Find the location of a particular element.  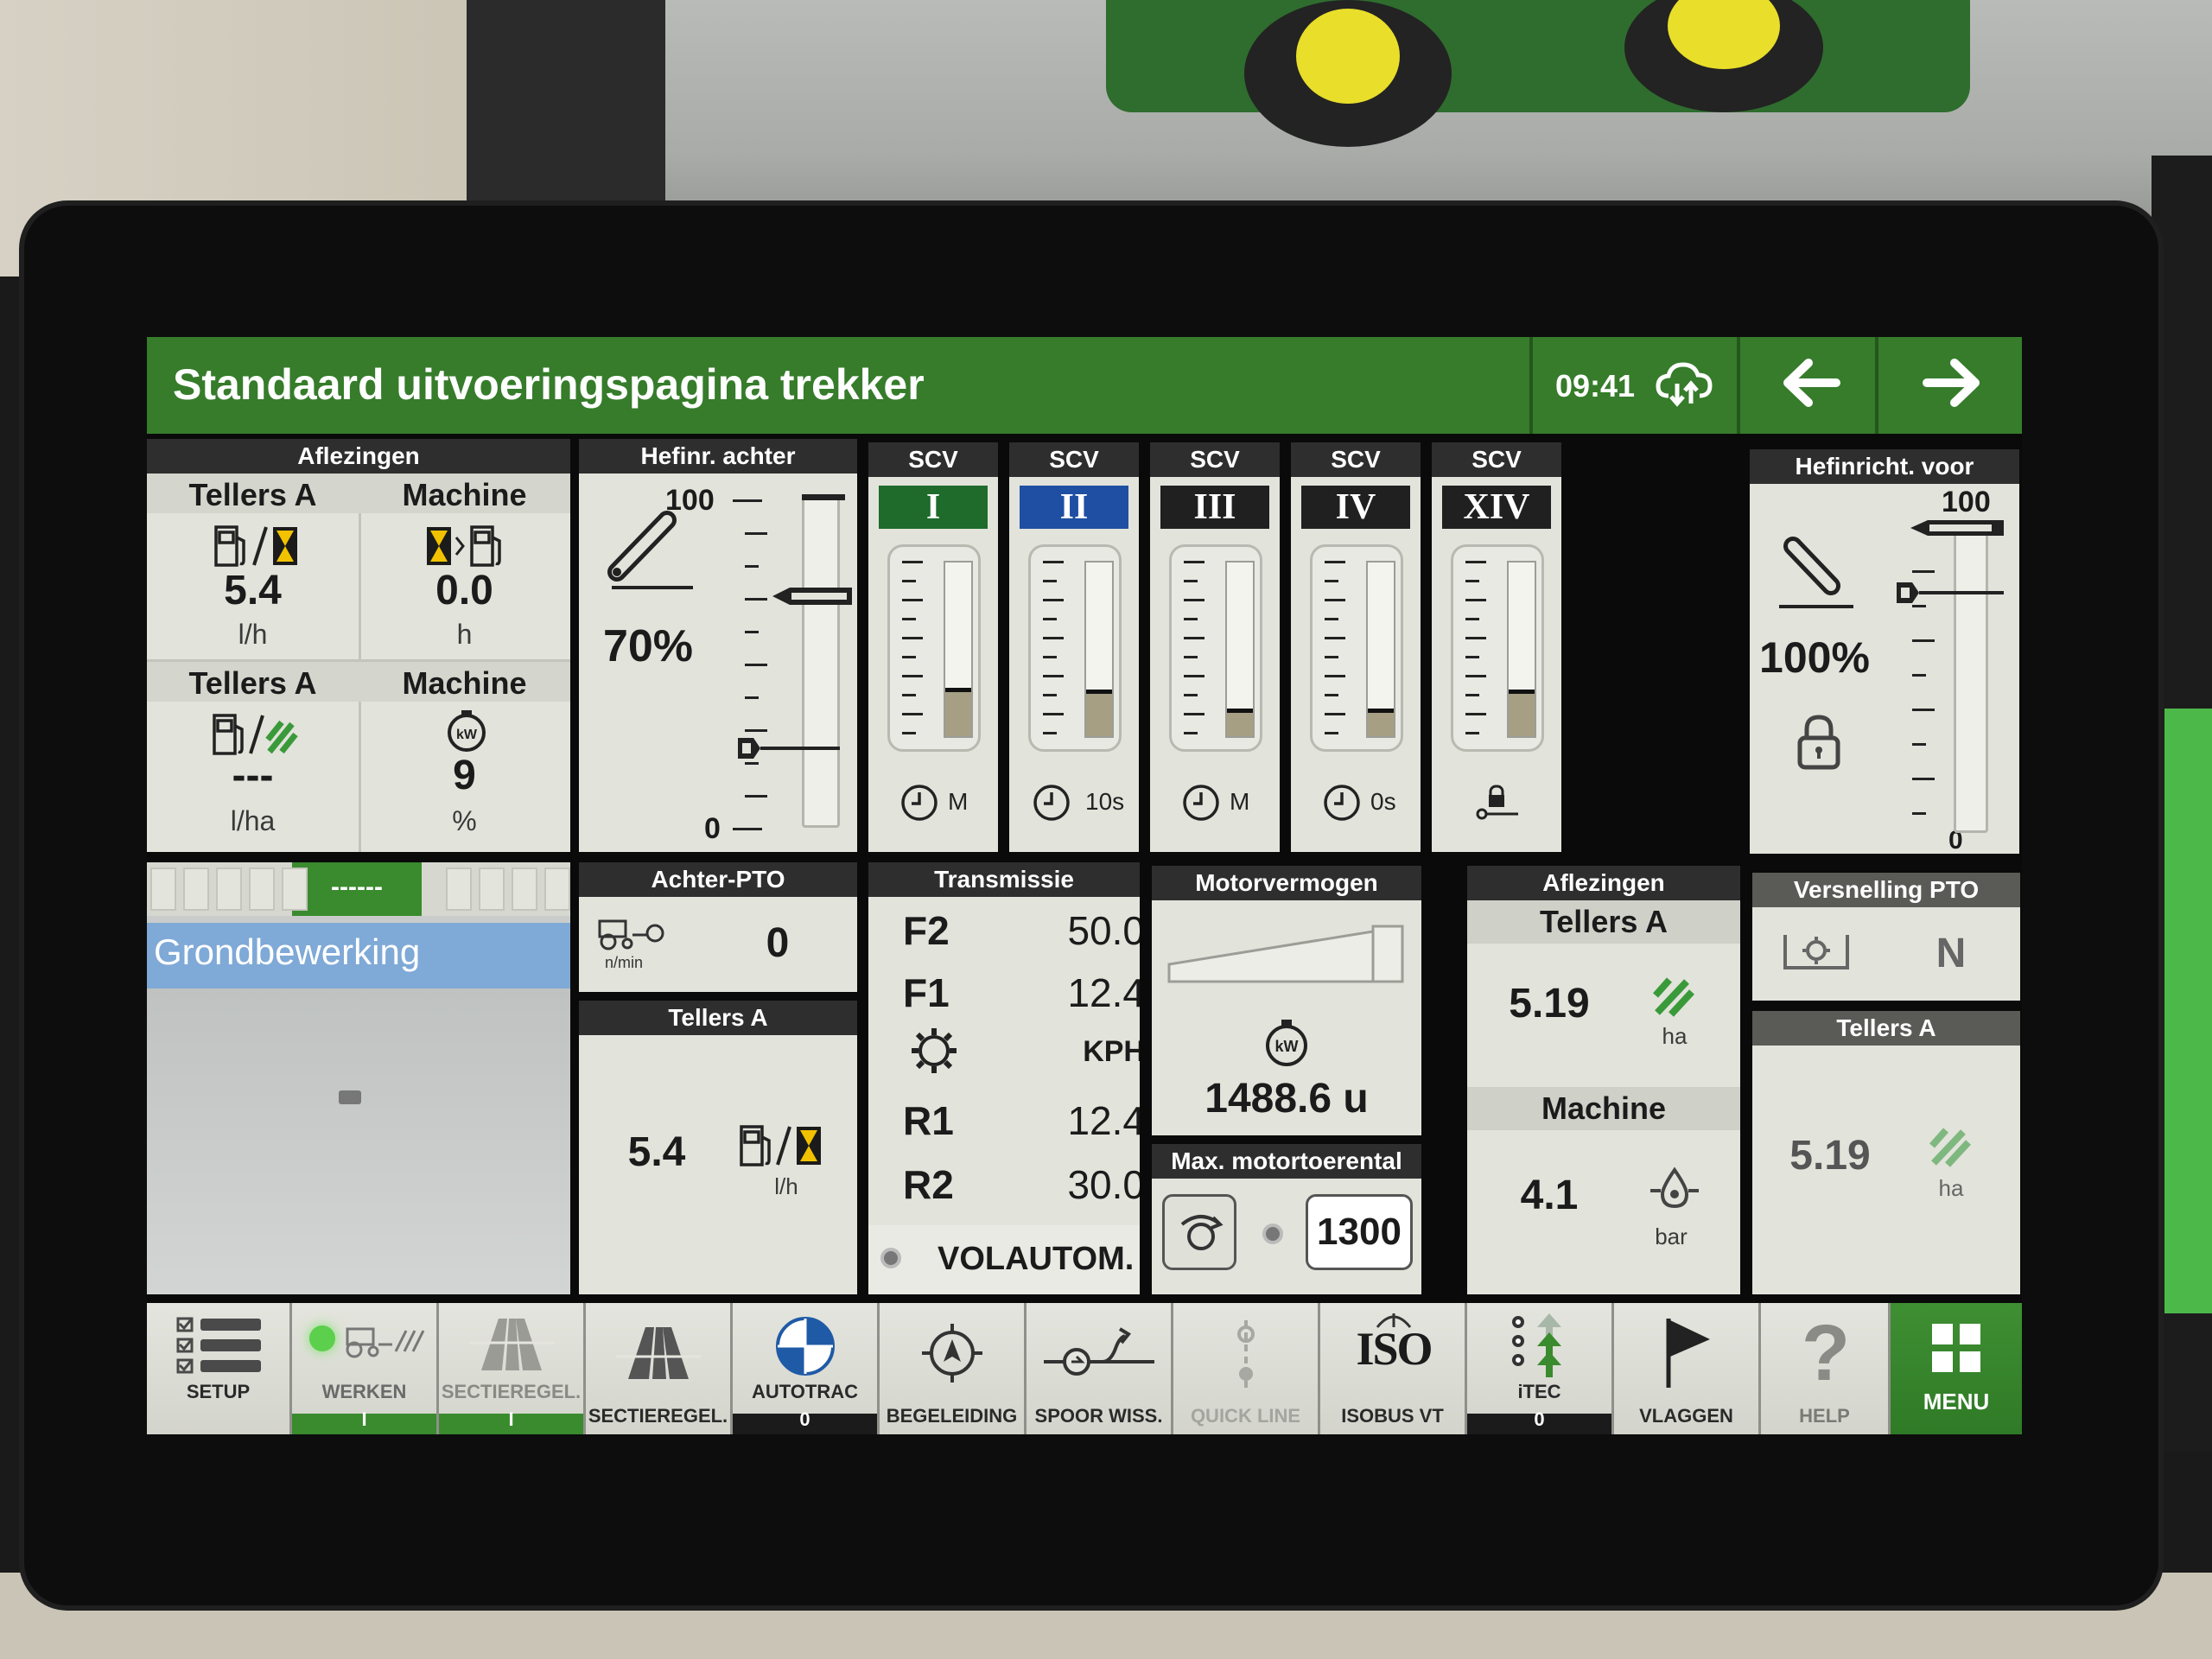

isobus-vt-button: ISO ISOBUS VT is located at coordinates (1393, 1368).